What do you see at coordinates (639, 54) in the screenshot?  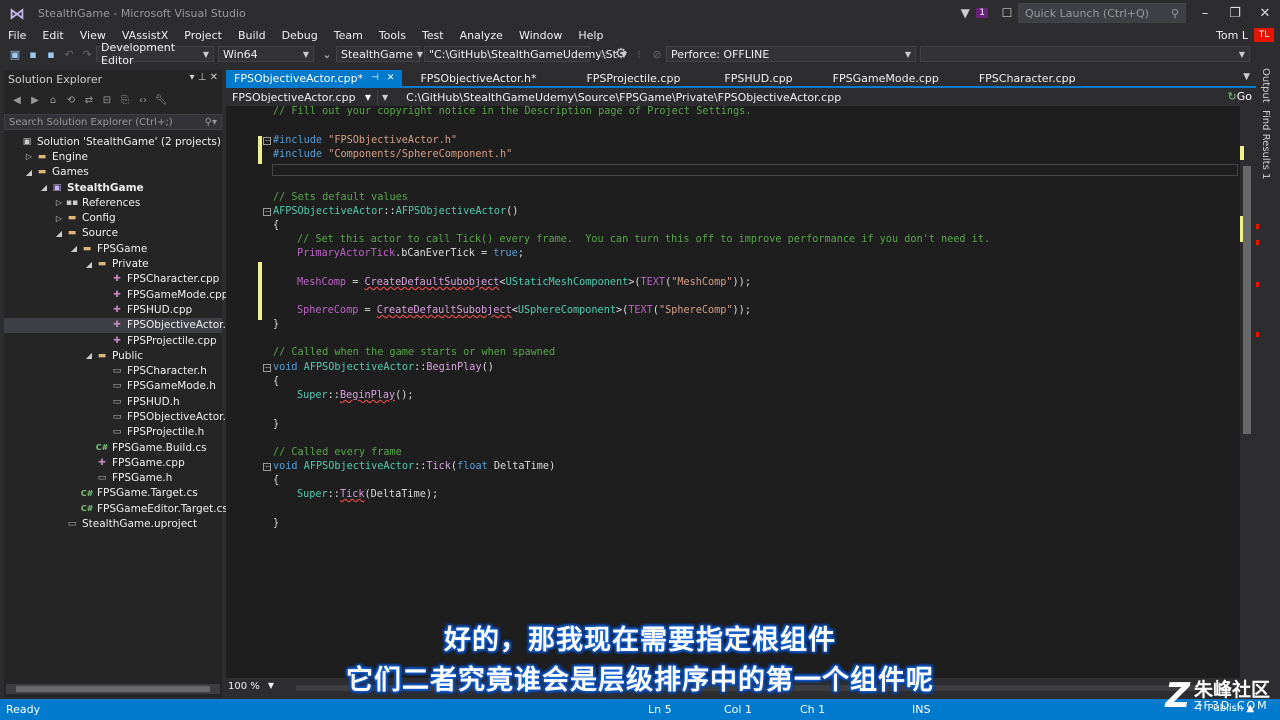 I see `toolbar-overflow-icon-2: ⁝` at bounding box center [639, 54].